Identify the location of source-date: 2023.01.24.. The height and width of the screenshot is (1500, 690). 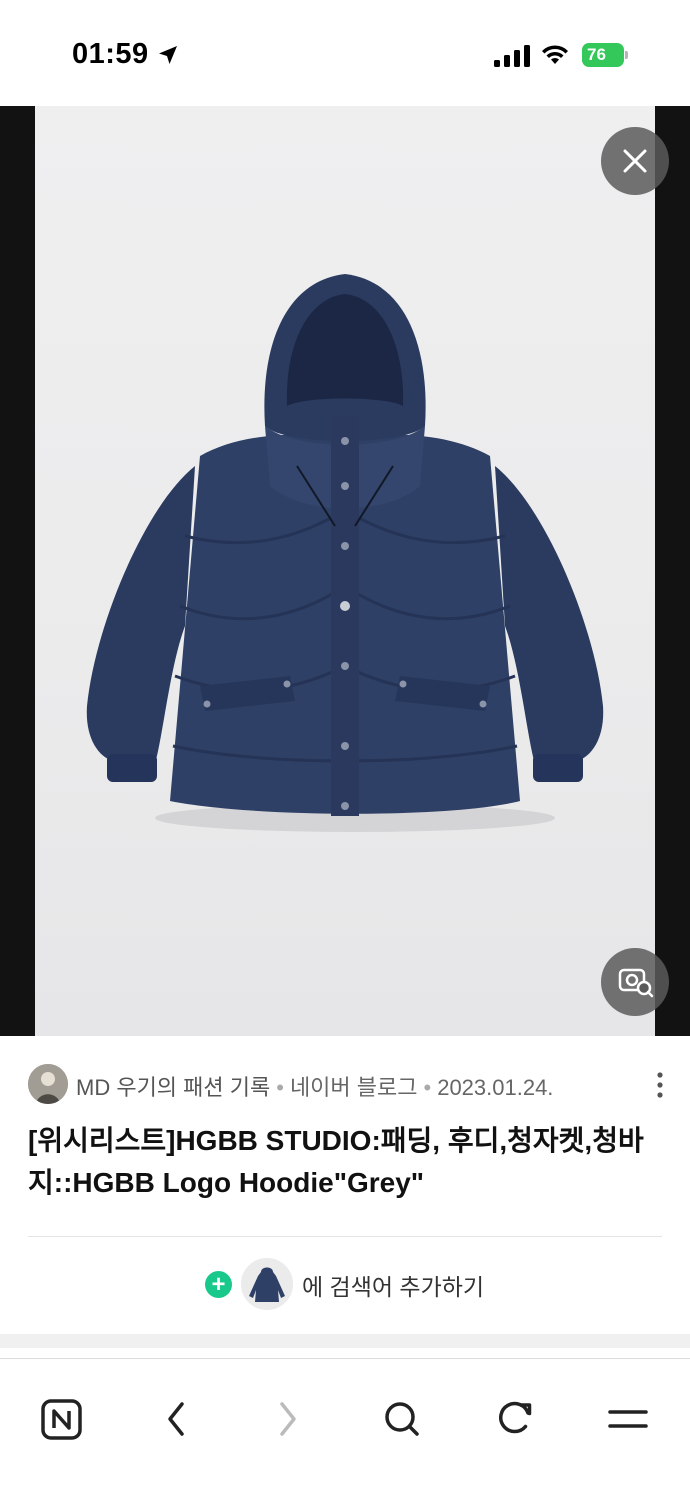
(495, 1087).